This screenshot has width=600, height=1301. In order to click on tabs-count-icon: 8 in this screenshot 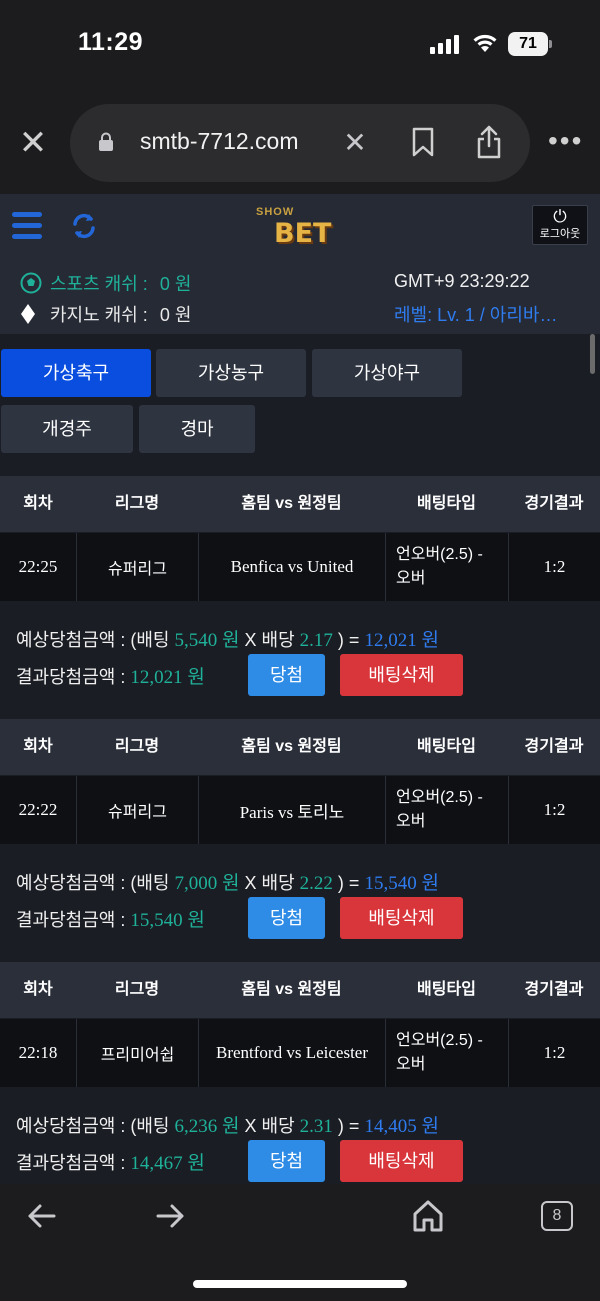, I will do `click(557, 1216)`.